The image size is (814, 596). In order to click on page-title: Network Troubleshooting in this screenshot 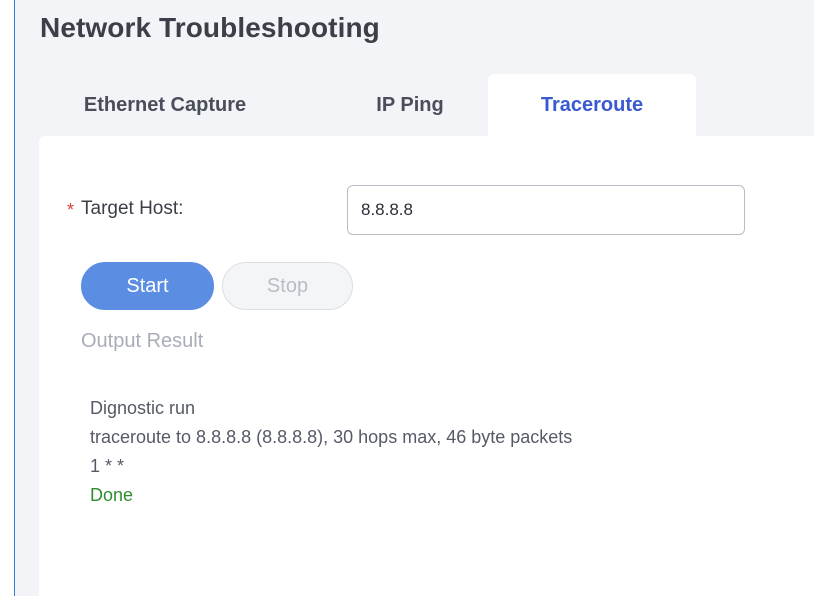, I will do `click(210, 27)`.